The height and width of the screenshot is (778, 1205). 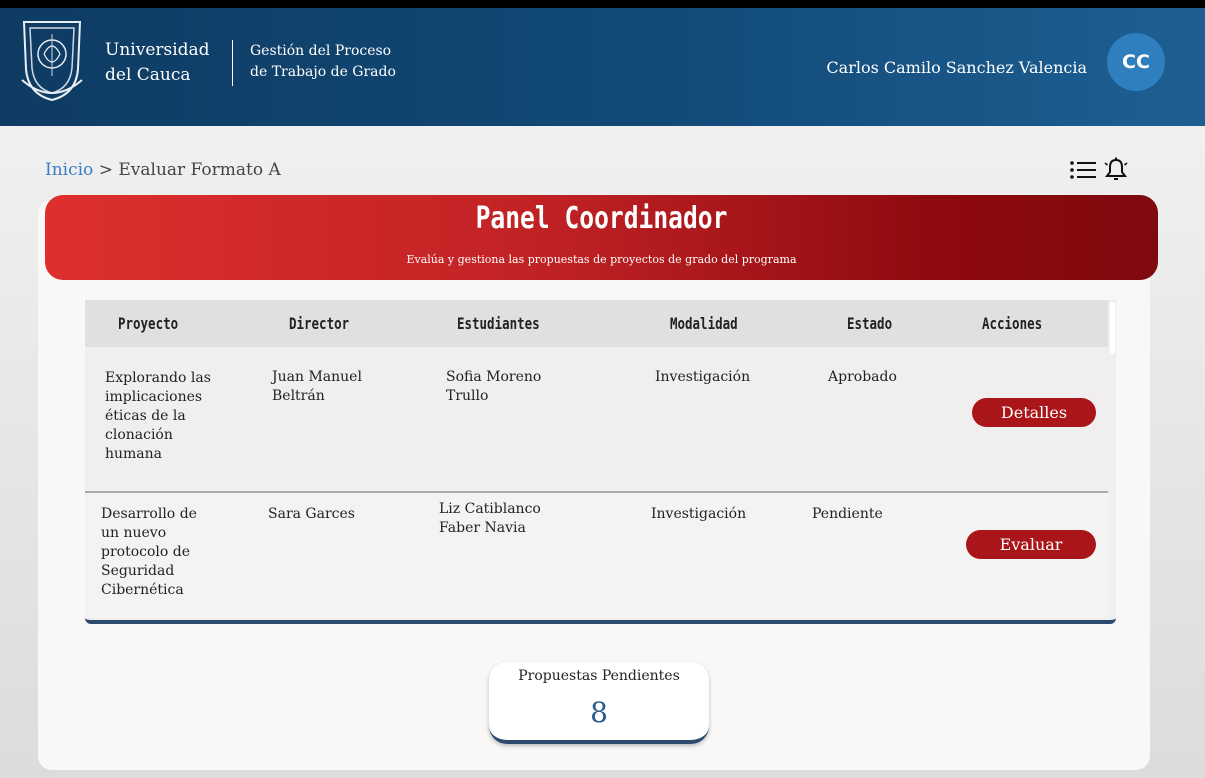 What do you see at coordinates (704, 323) in the screenshot?
I see `column-header-modalidad: Modalidad` at bounding box center [704, 323].